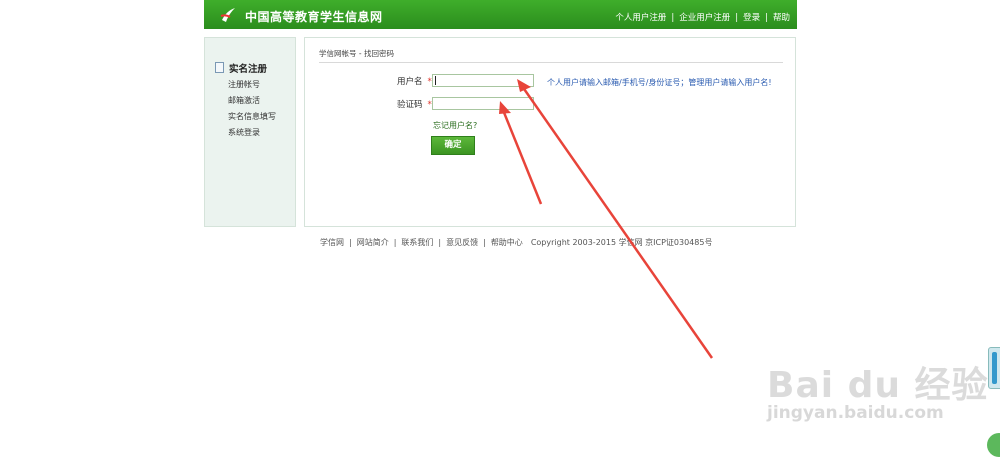 The height and width of the screenshot is (457, 1000). Describe the element at coordinates (855, 413) in the screenshot. I see `watermark-url: jingyan.baidu.com` at that location.